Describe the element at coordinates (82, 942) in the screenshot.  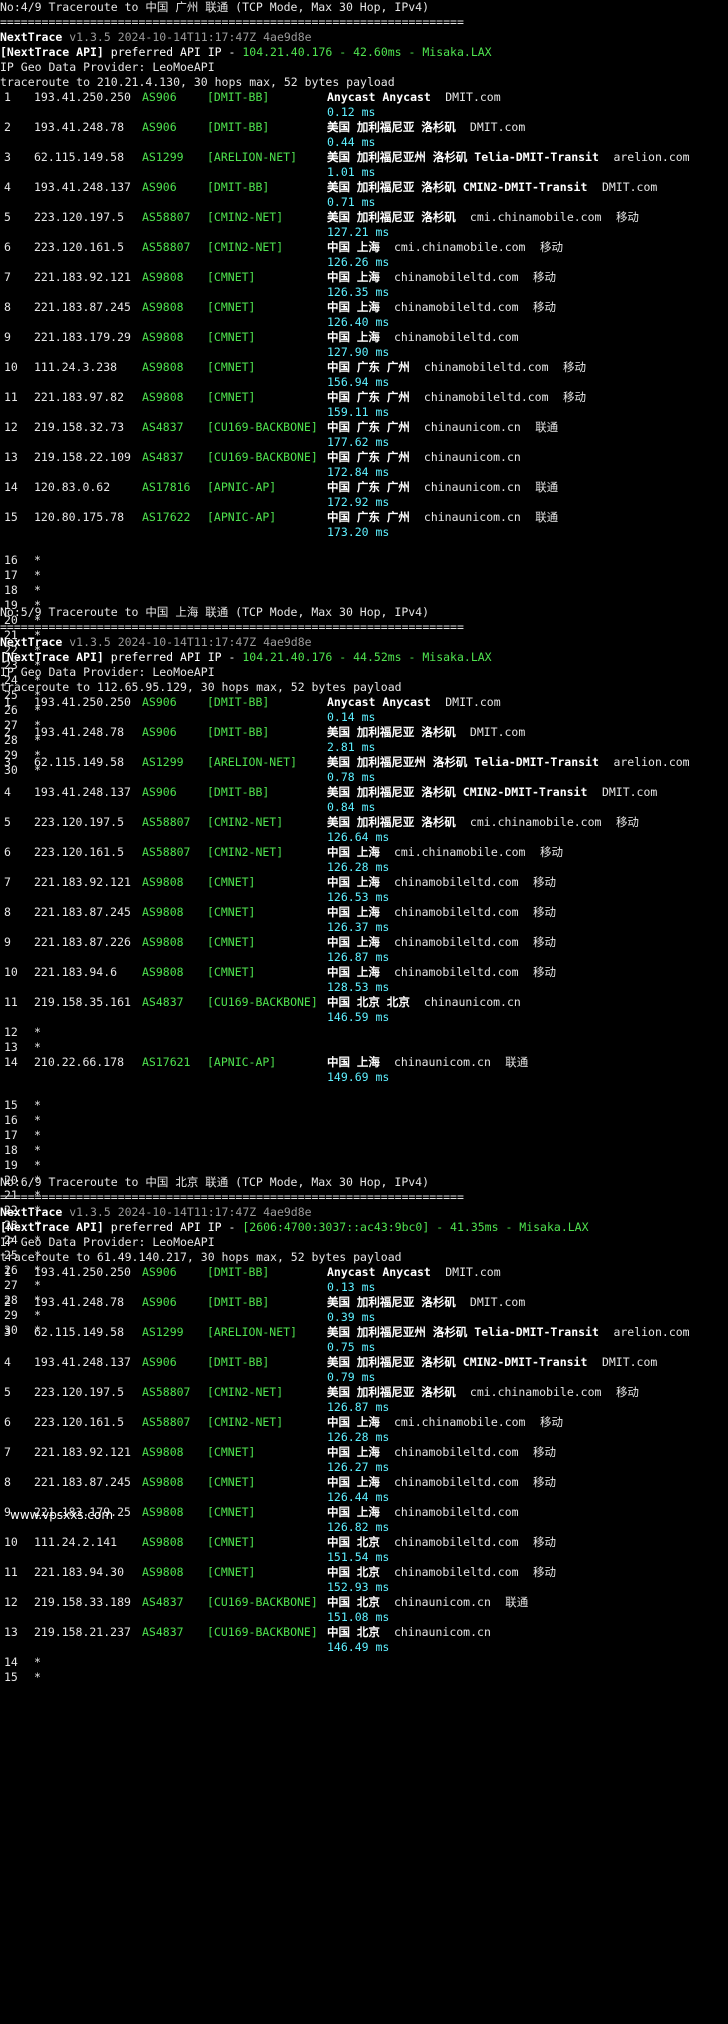
I see `hop-ip: 221.183.87.226` at that location.